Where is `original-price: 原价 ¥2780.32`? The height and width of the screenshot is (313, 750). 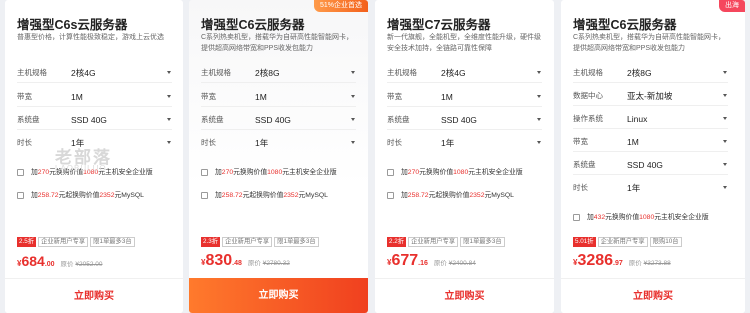 original-price: 原价 ¥2780.32 is located at coordinates (268, 263).